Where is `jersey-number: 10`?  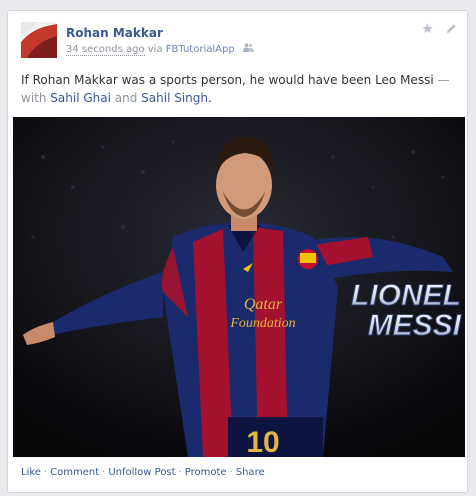 jersey-number: 10 is located at coordinates (262, 441).